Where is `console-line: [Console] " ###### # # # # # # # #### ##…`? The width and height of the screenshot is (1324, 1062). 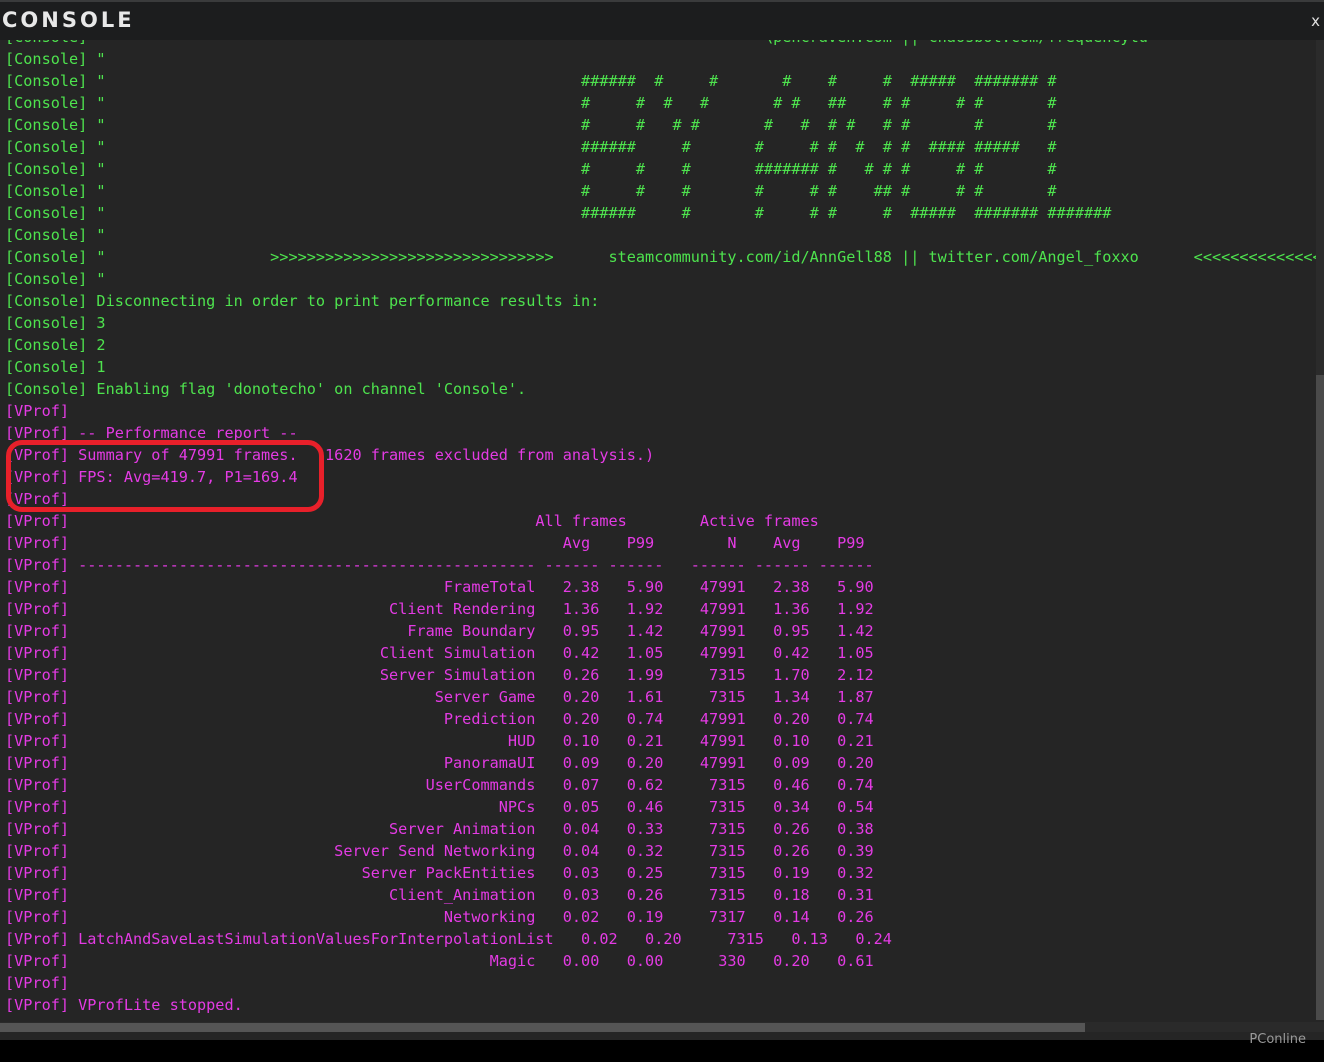
console-line: [Console] " ###### # # # # # # # #### ##… is located at coordinates (531, 147).